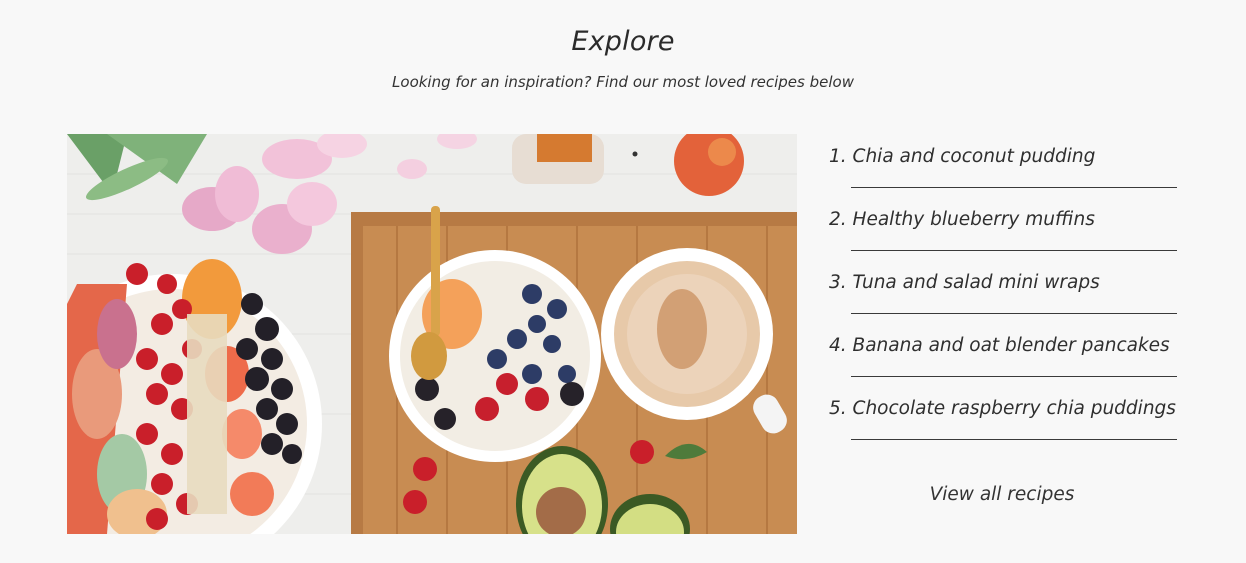  Describe the element at coordinates (1002, 494) in the screenshot. I see `view-all-recipes-link: View all recipes` at that location.